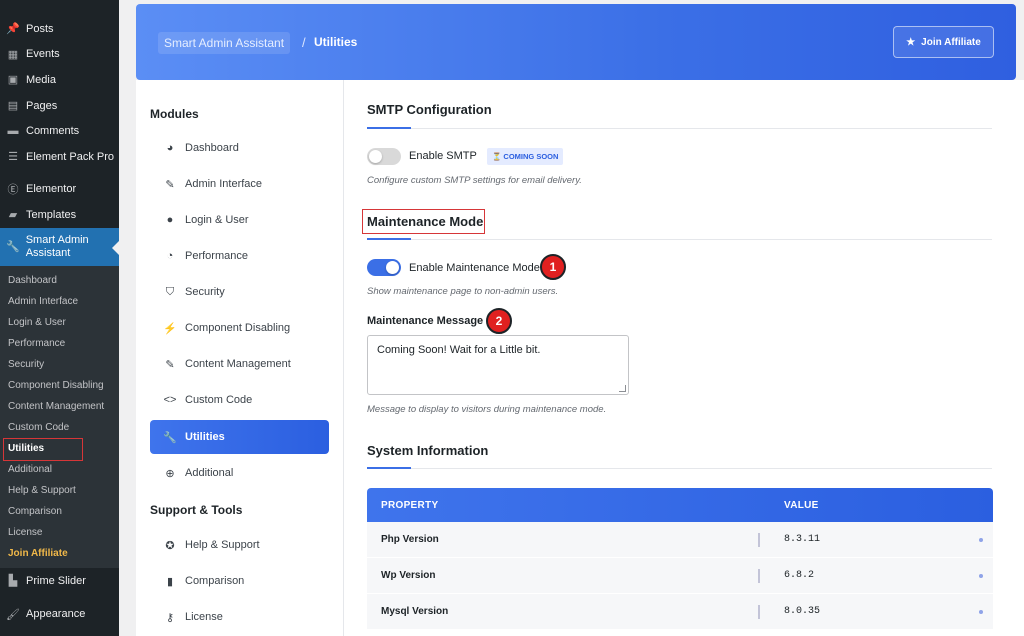  Describe the element at coordinates (59, 301) in the screenshot. I see `wp-submenu-item: Admin Interface` at that location.